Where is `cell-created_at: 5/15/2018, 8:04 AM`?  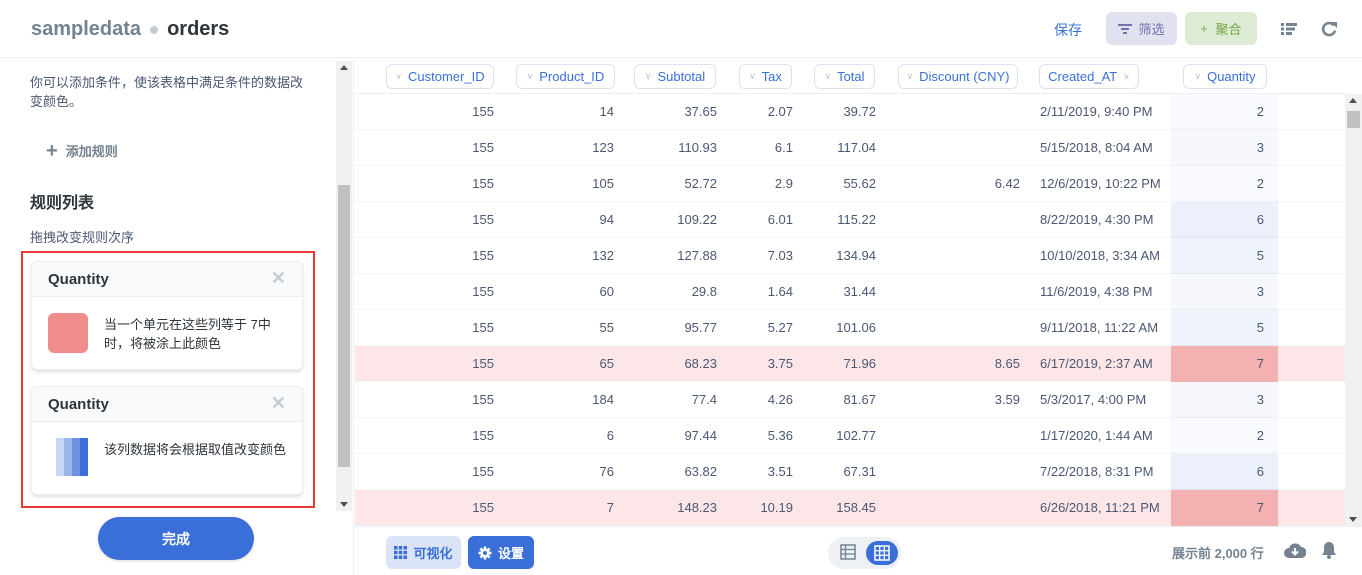
cell-created_at: 5/15/2018, 8:04 AM is located at coordinates (1105, 148).